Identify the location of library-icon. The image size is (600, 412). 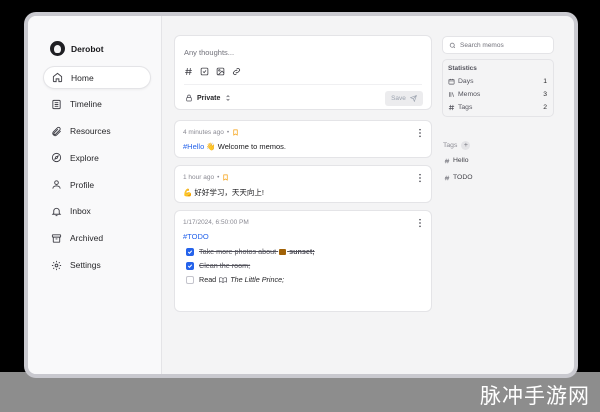
(451, 94).